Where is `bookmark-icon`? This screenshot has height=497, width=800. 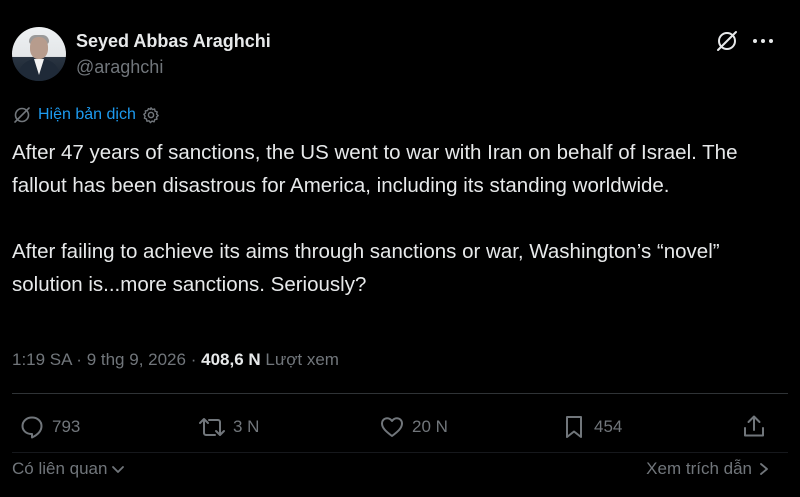
bookmark-icon is located at coordinates (574, 427).